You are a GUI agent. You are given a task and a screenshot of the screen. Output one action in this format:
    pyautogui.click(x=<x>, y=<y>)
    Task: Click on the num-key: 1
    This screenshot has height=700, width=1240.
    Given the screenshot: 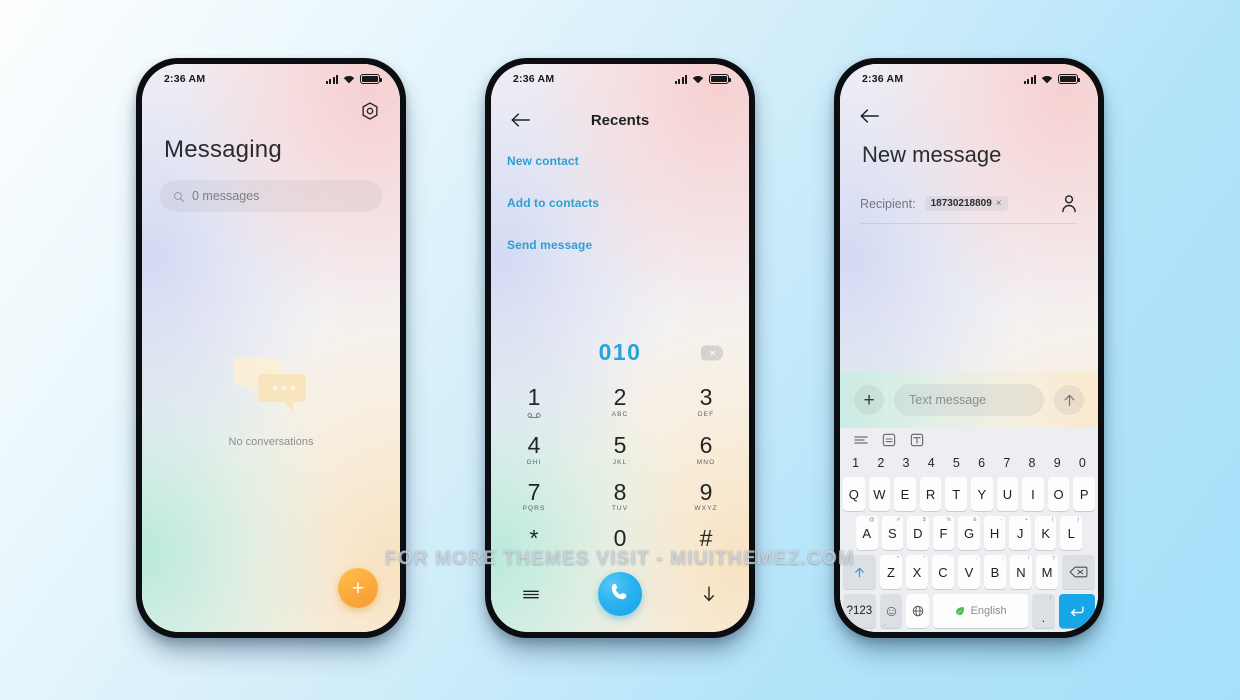 What is the action you would take?
    pyautogui.click(x=855, y=463)
    